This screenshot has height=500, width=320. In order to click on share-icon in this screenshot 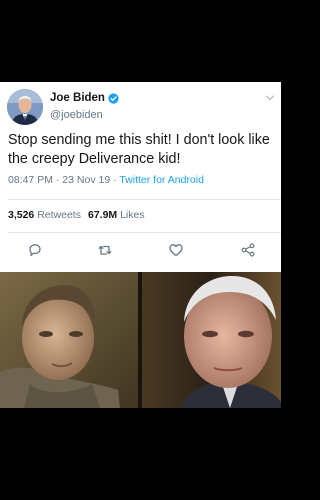, I will do `click(248, 250)`.